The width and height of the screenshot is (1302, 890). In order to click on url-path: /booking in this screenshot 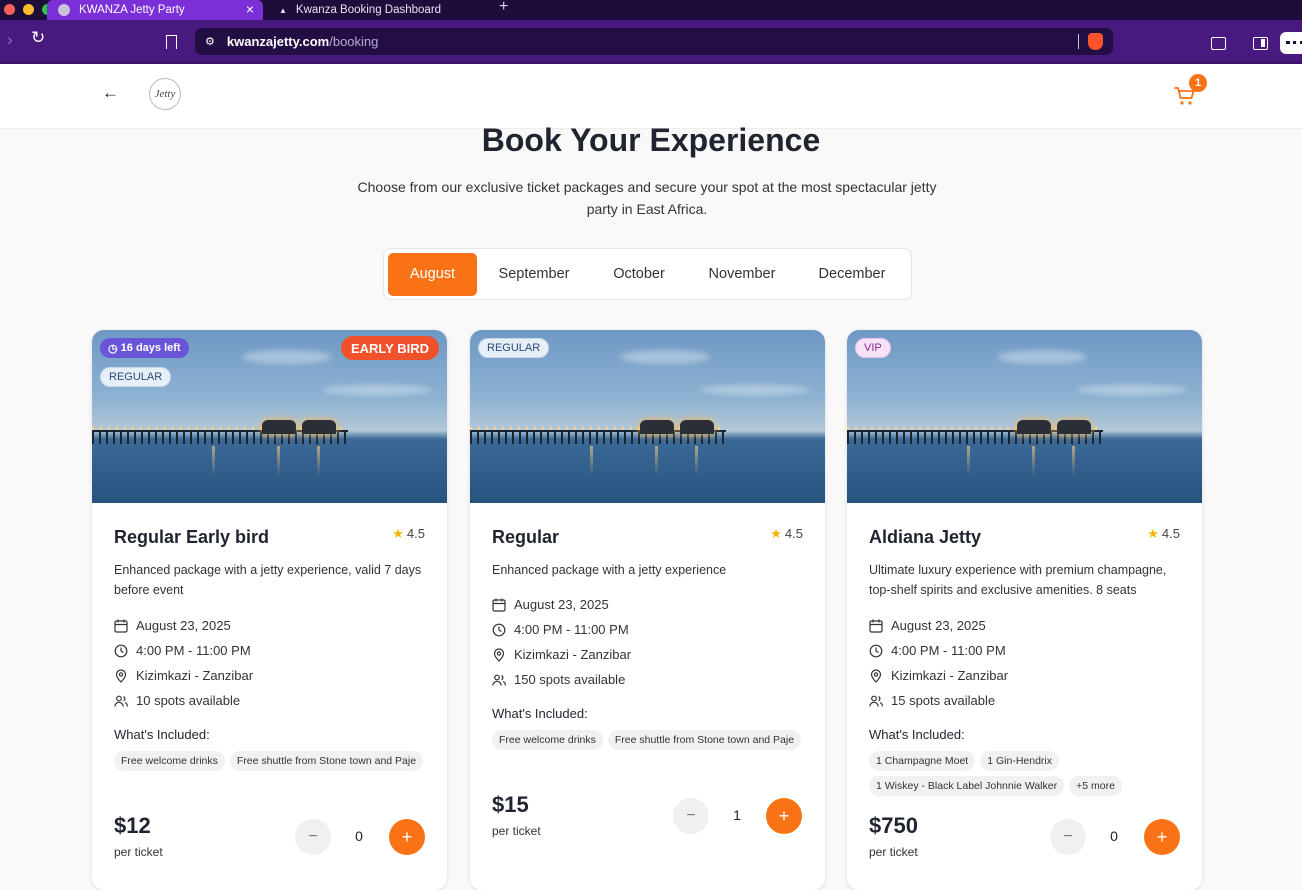, I will do `click(354, 41)`.